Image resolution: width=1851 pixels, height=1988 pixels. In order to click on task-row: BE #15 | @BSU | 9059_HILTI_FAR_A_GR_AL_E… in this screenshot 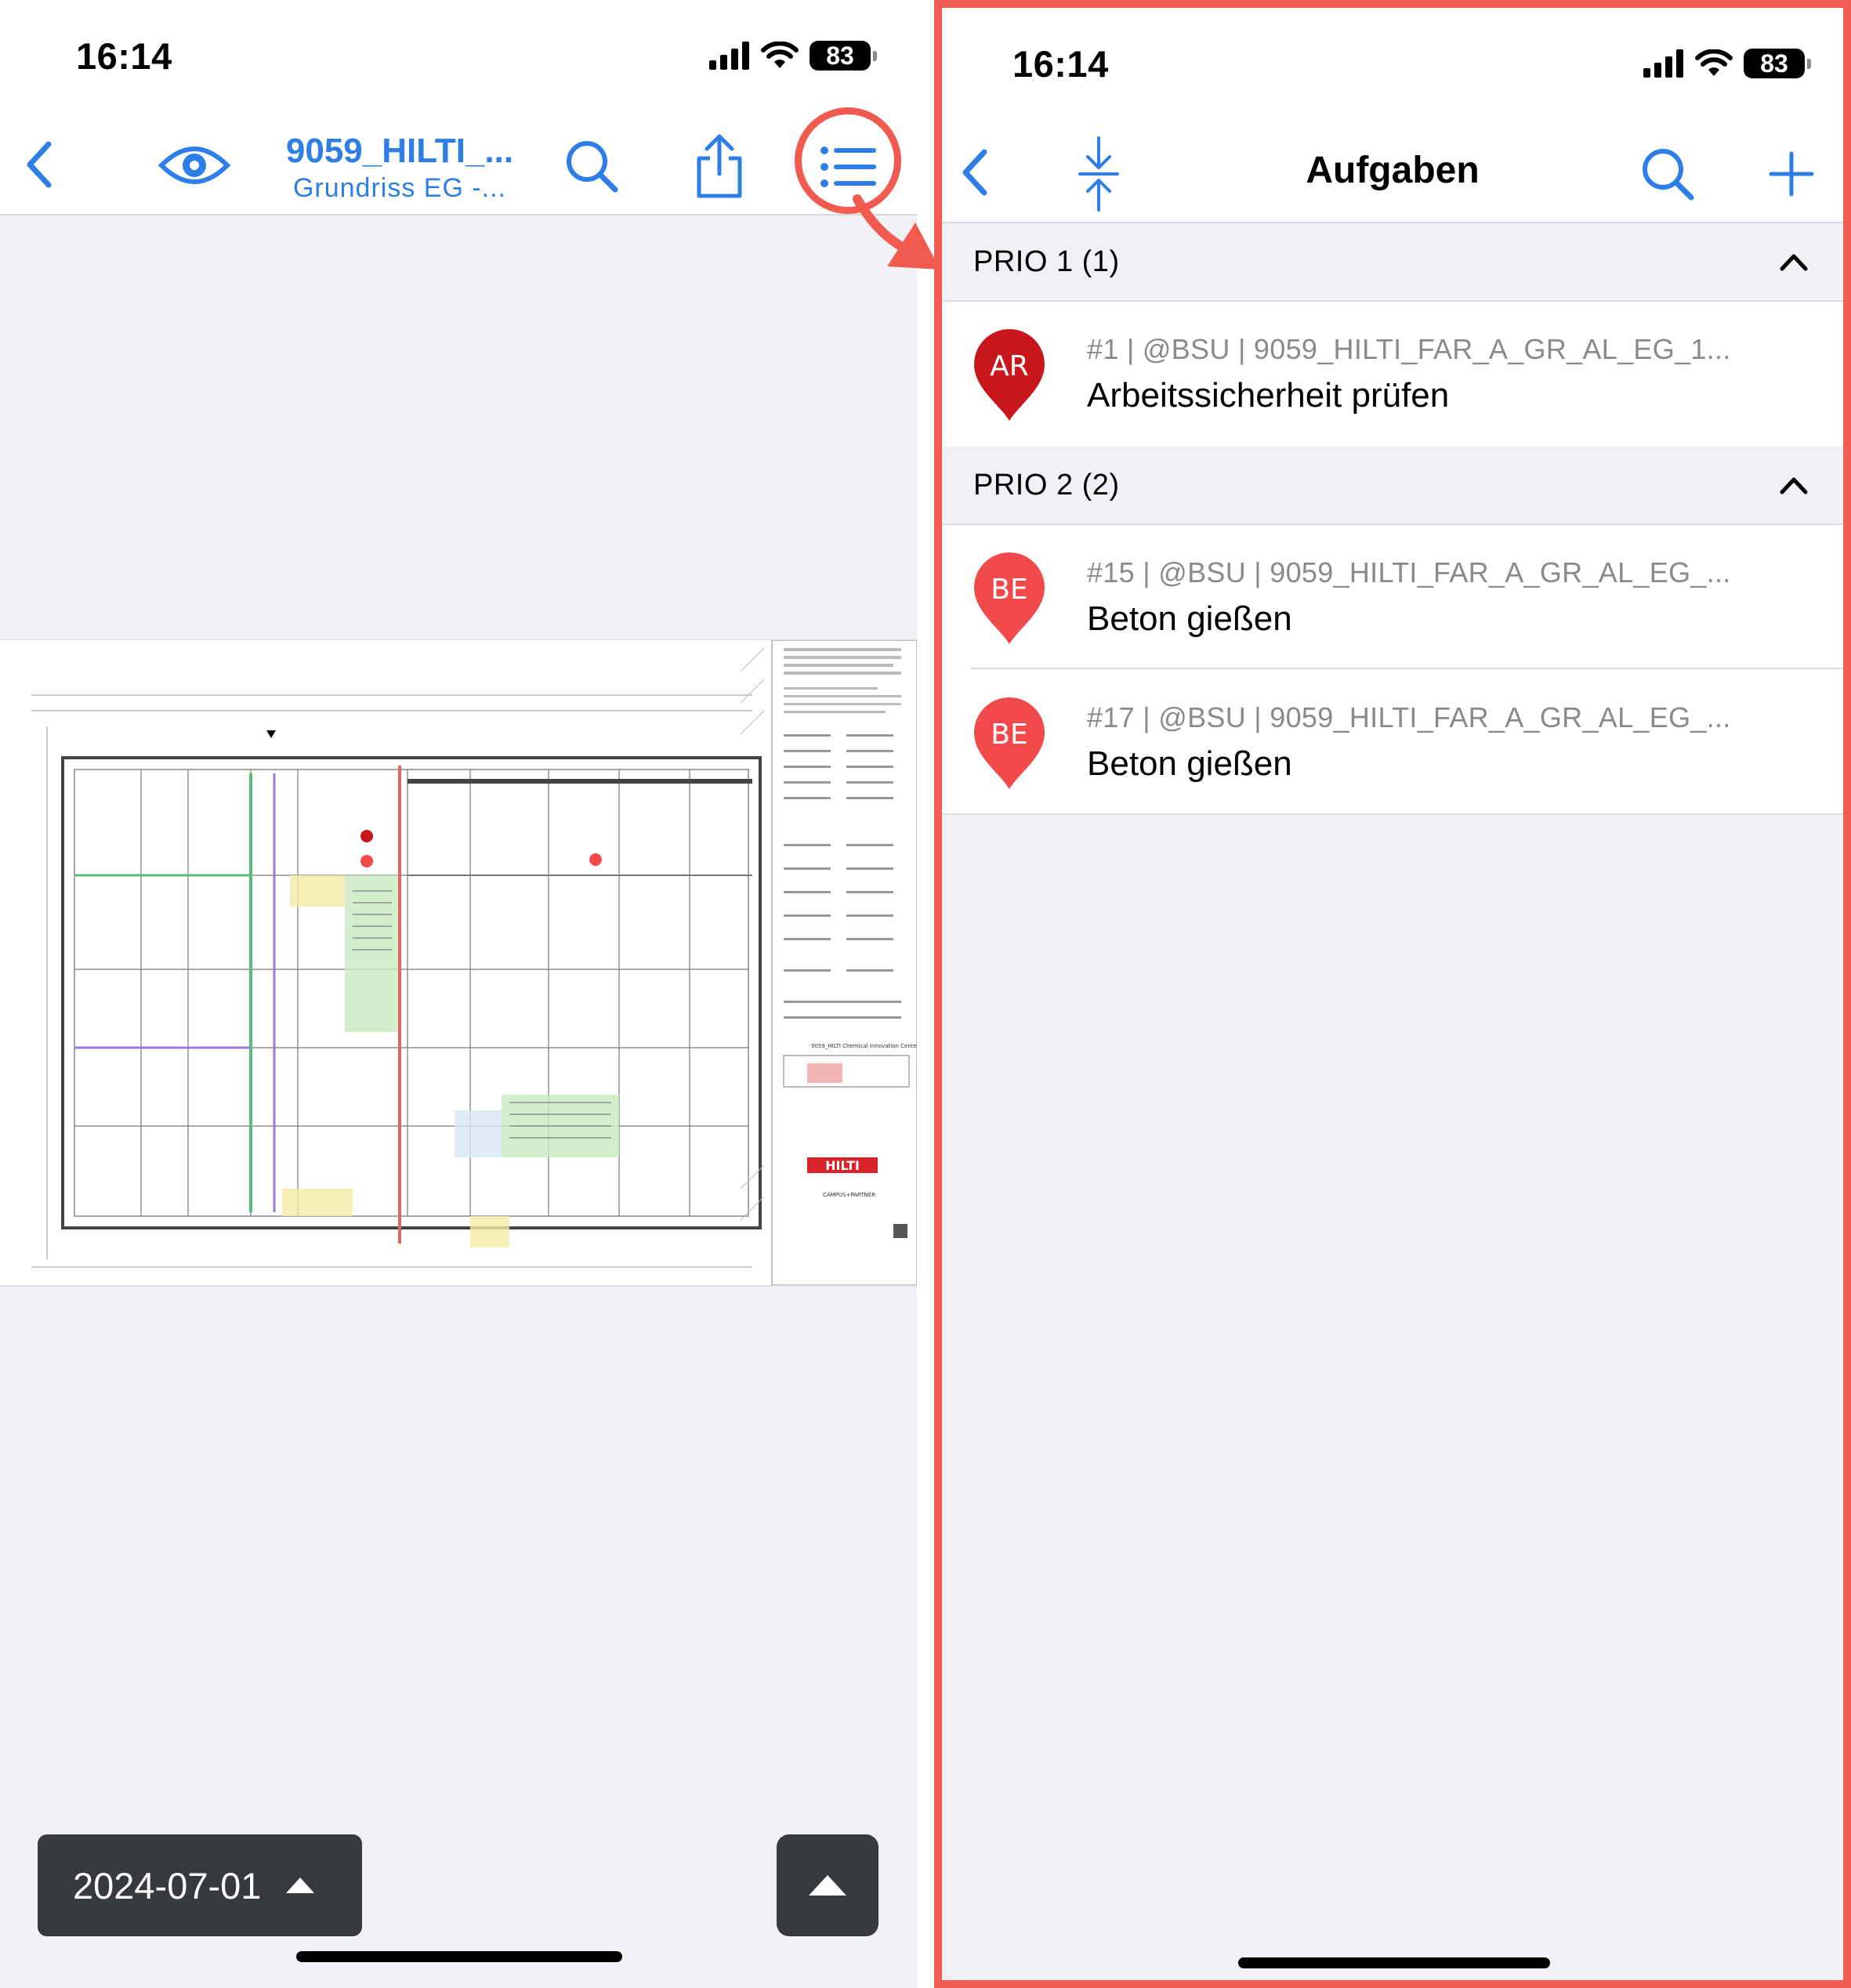, I will do `click(1393, 597)`.